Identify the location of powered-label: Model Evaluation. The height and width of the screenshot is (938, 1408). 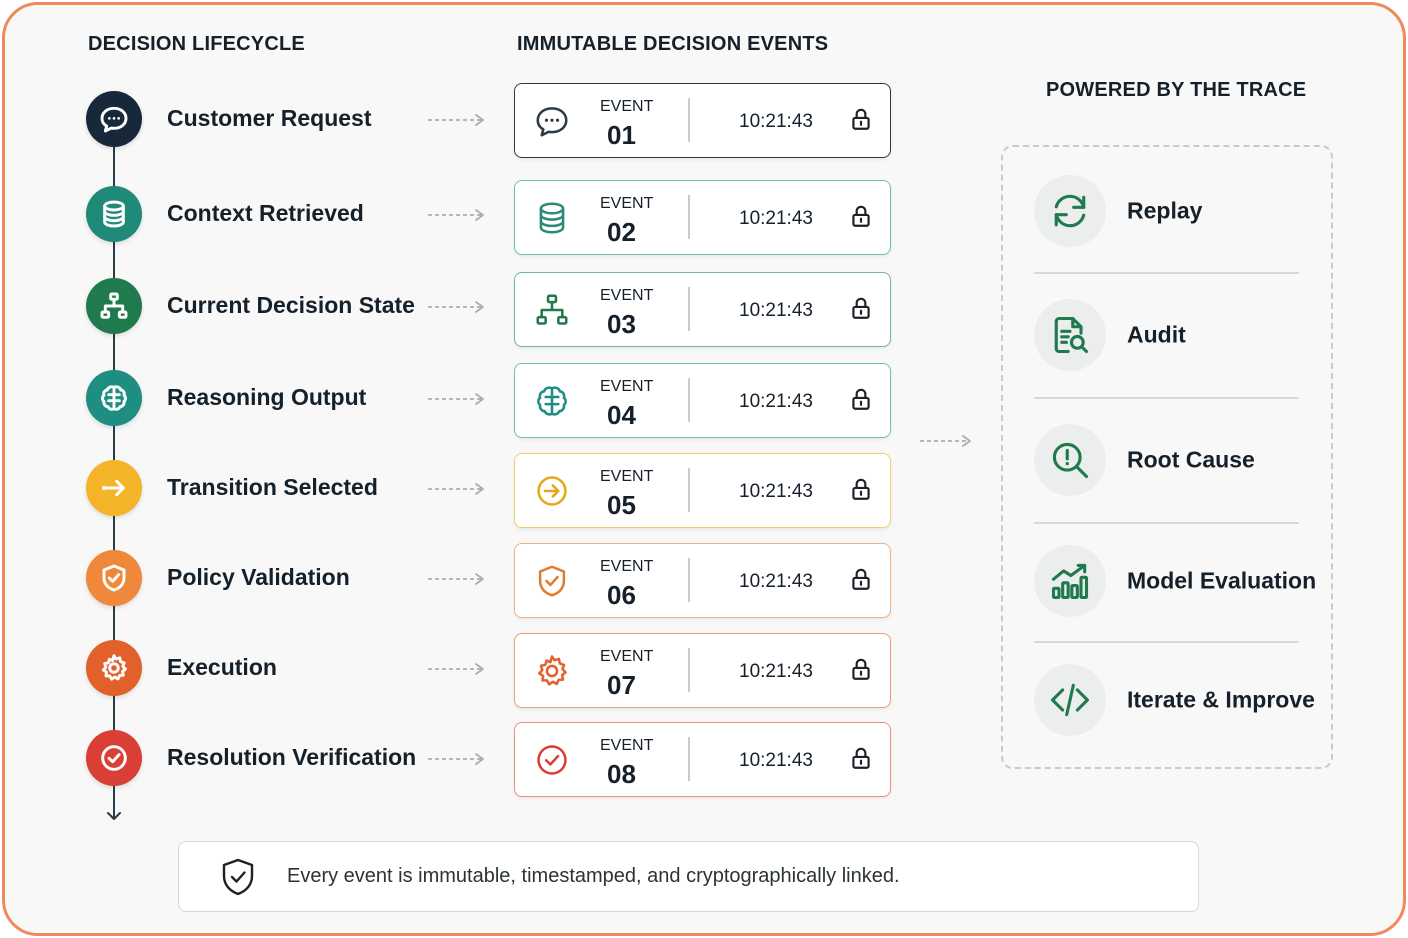
(1222, 580).